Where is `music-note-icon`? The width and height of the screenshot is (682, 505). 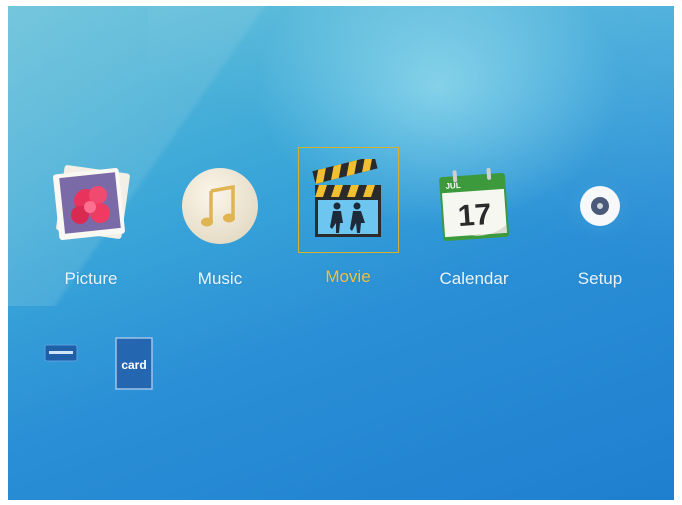
music-note-icon is located at coordinates (220, 206).